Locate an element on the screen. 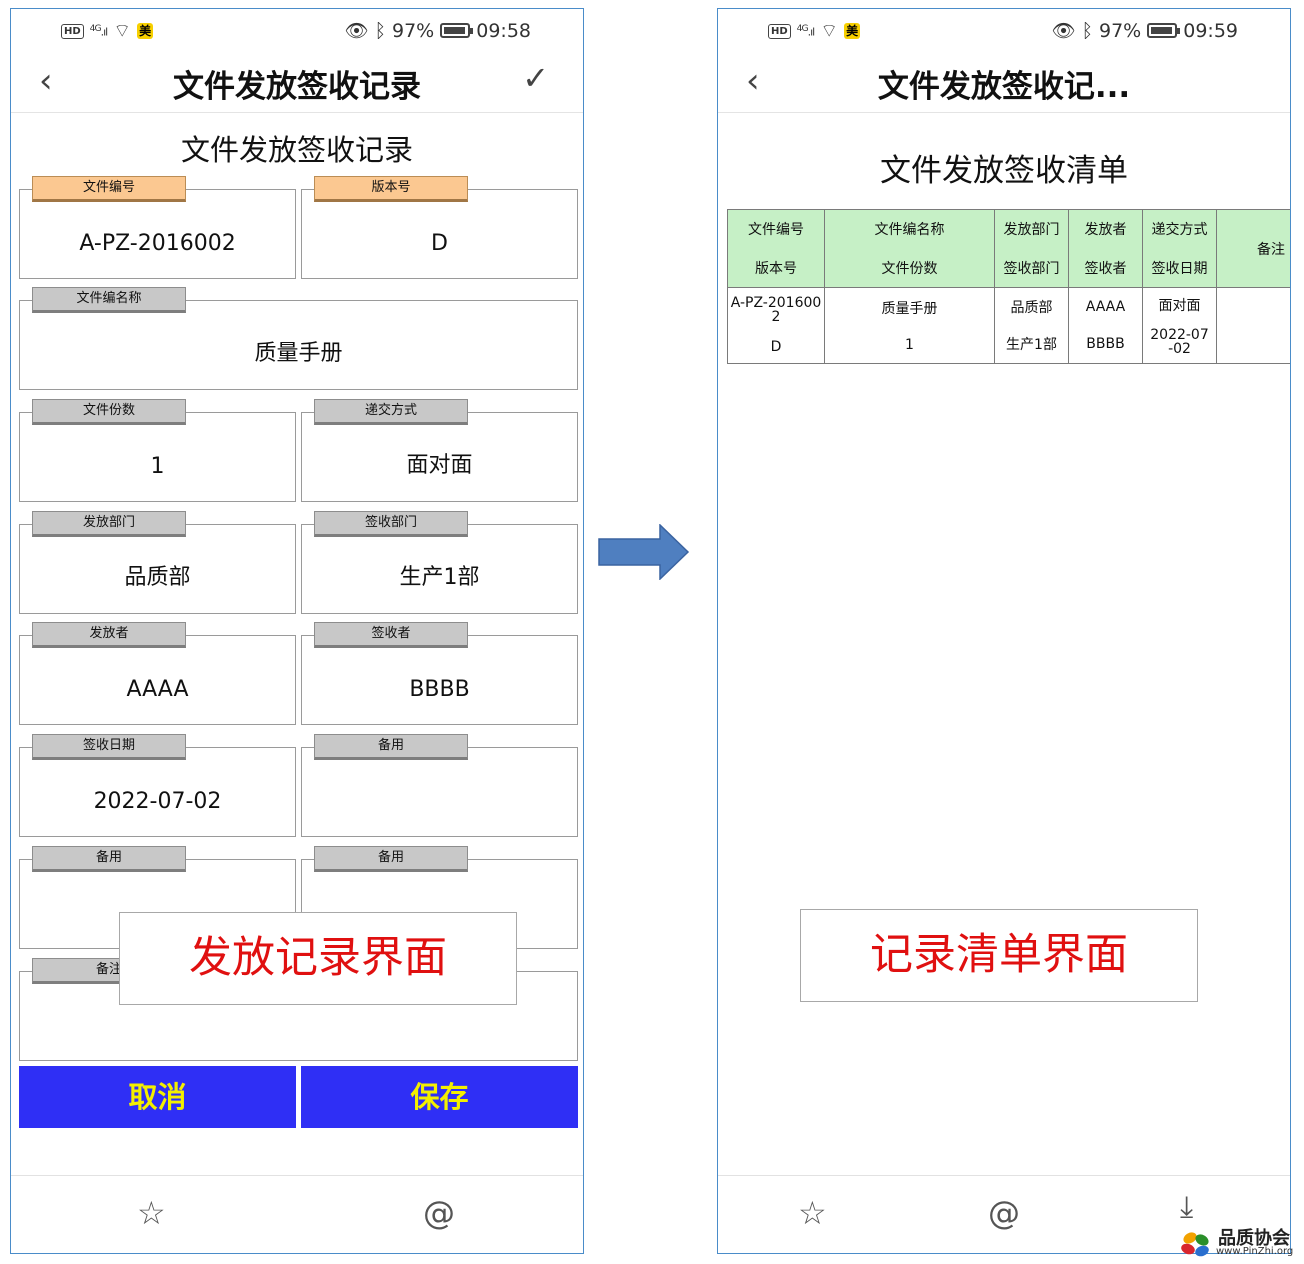  issue-dept-label: 发放部门 is located at coordinates (109, 524).